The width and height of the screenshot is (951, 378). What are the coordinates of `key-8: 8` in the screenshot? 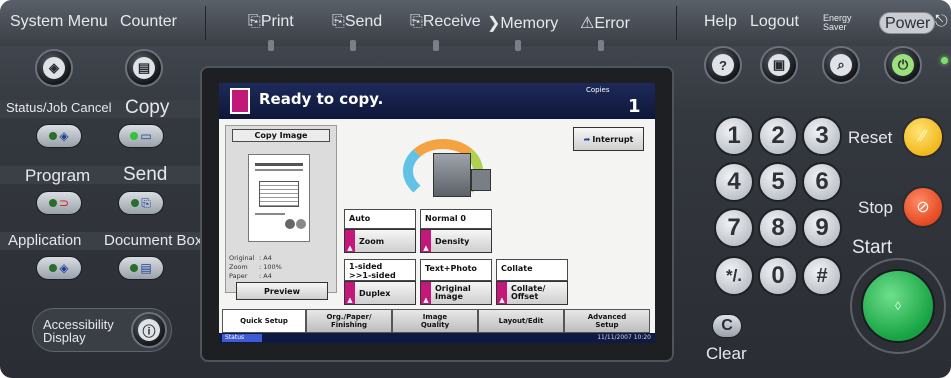 It's located at (778, 228).